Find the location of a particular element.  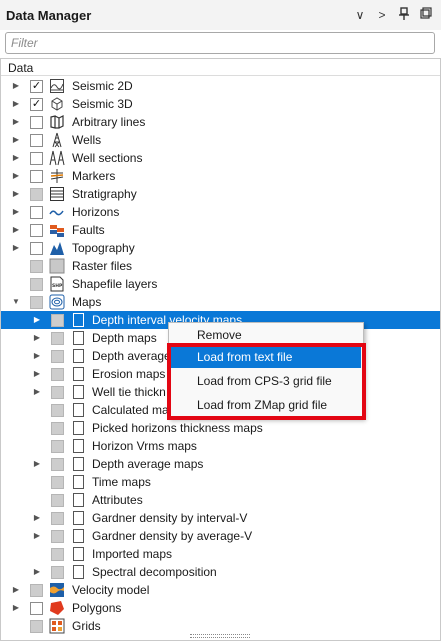

tree-item-faults: ▶ Faults is located at coordinates (220, 230).